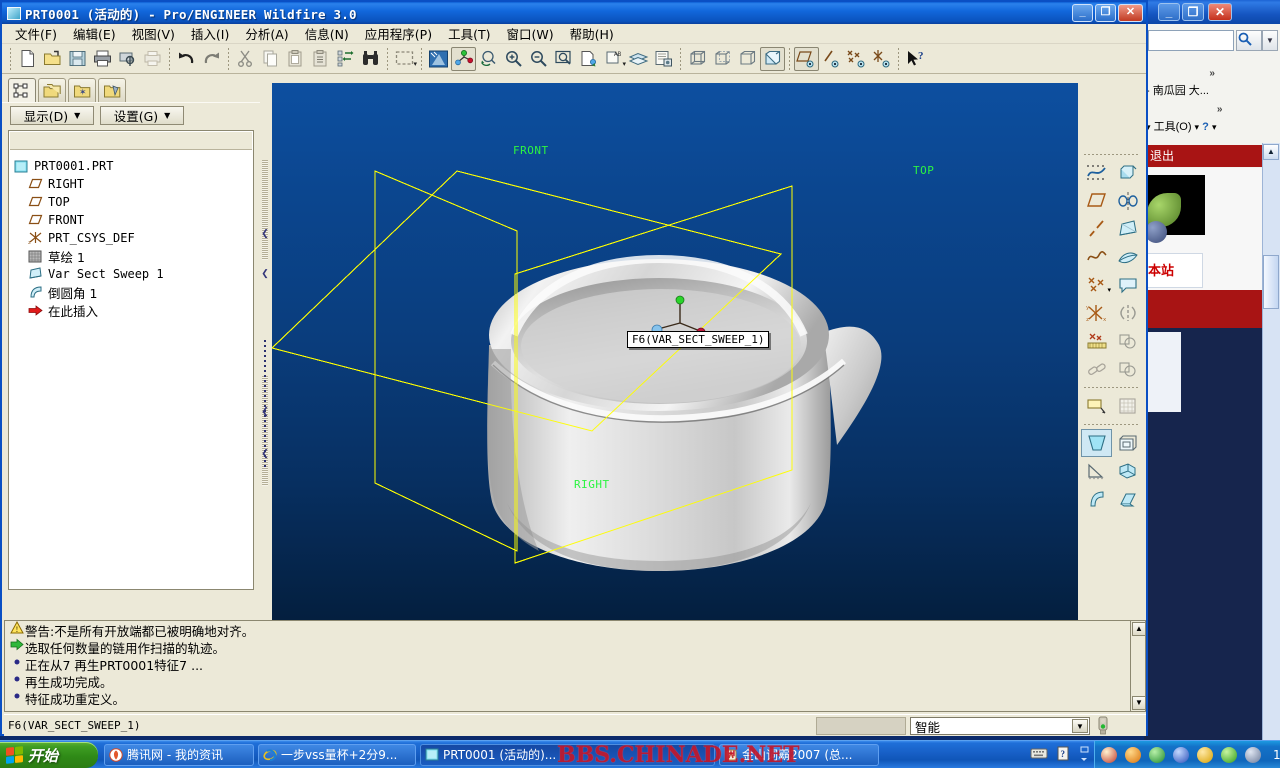 The image size is (1280, 768). I want to click on menu-view: 视图(V), so click(154, 33).